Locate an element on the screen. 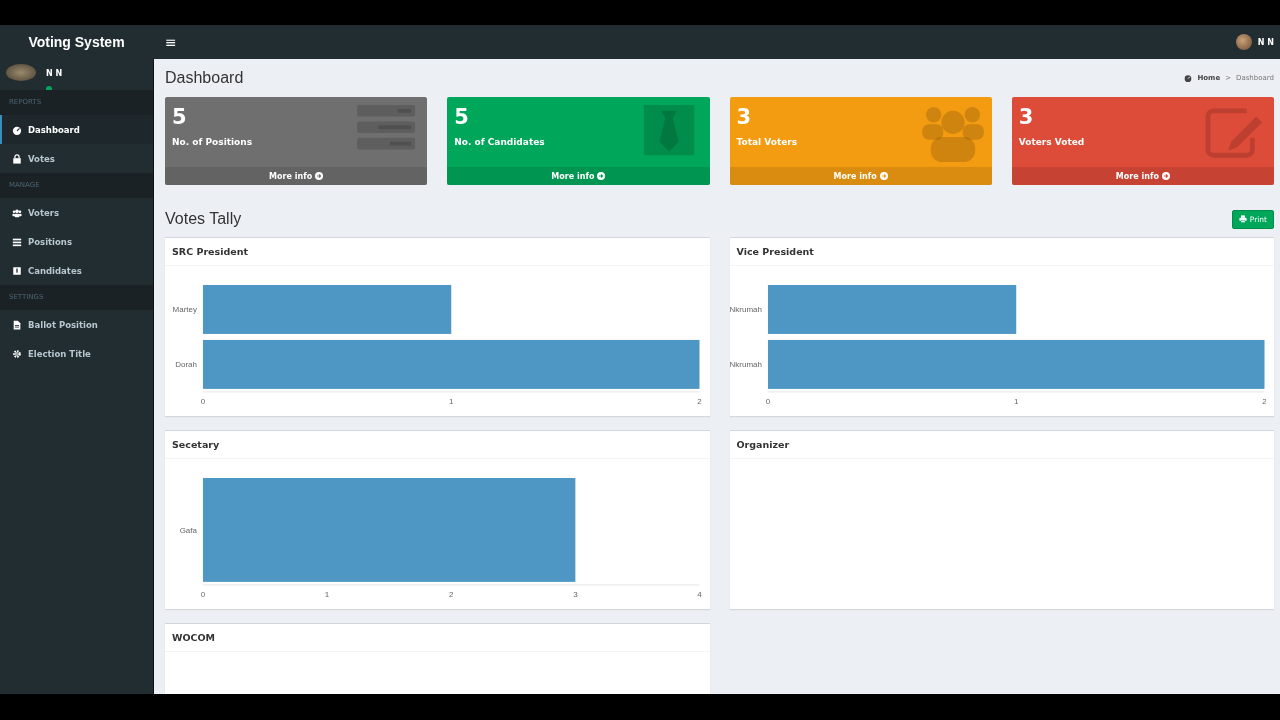 The image size is (1280, 720). lock-icon is located at coordinates (17, 158).